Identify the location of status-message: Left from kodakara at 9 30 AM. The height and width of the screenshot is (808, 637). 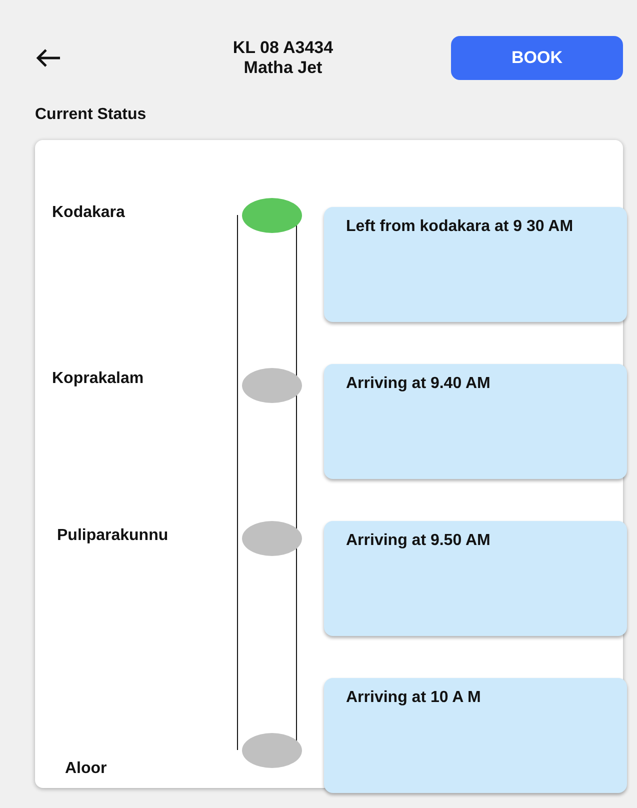
(475, 264).